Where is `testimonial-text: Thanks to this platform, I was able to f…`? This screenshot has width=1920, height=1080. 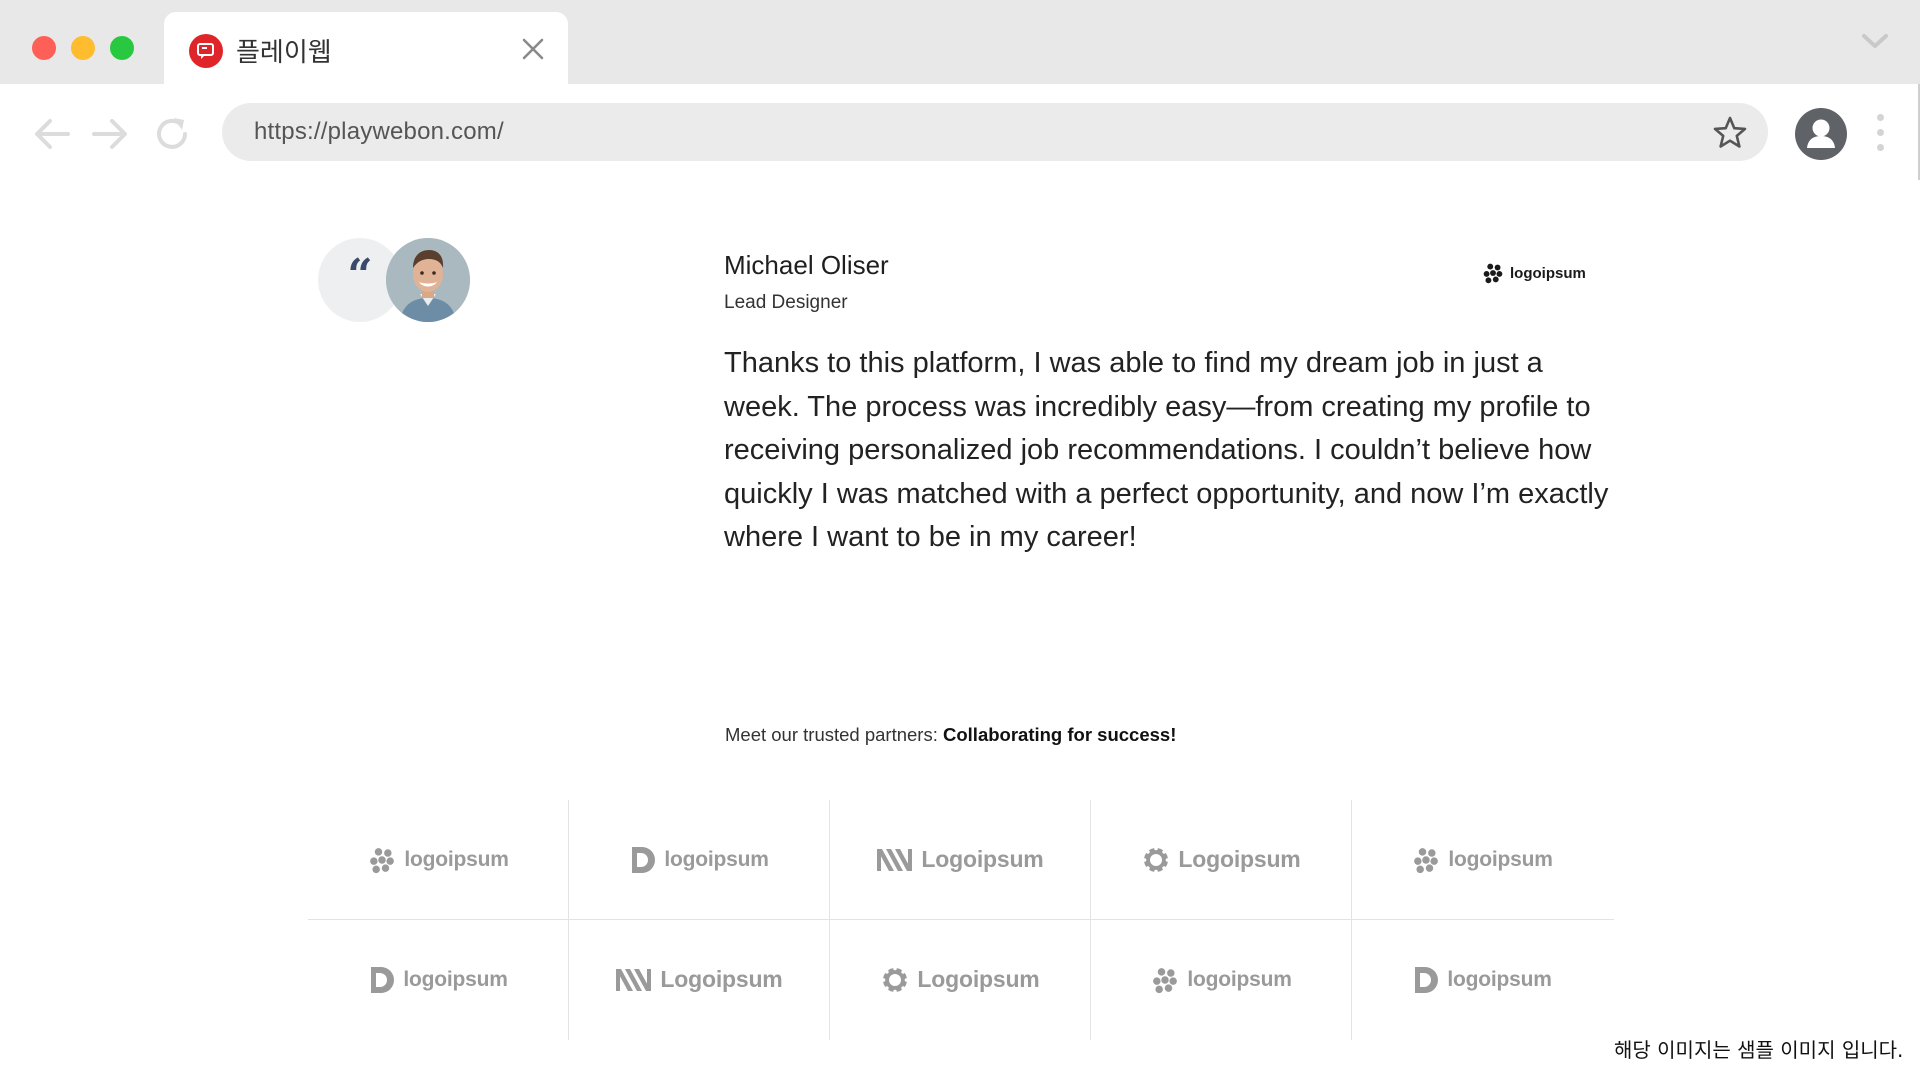
testimonial-text: Thanks to this platform, I was able to f… is located at coordinates (1166, 450).